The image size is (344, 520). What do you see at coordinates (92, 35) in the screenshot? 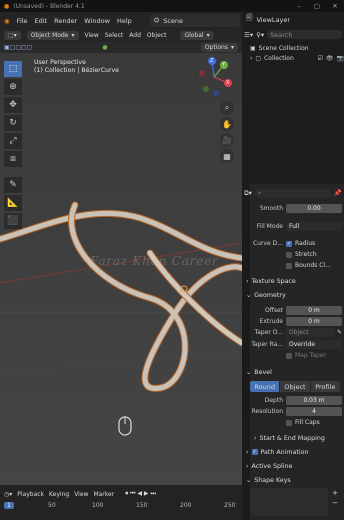
I see `menu-view: View` at bounding box center [92, 35].